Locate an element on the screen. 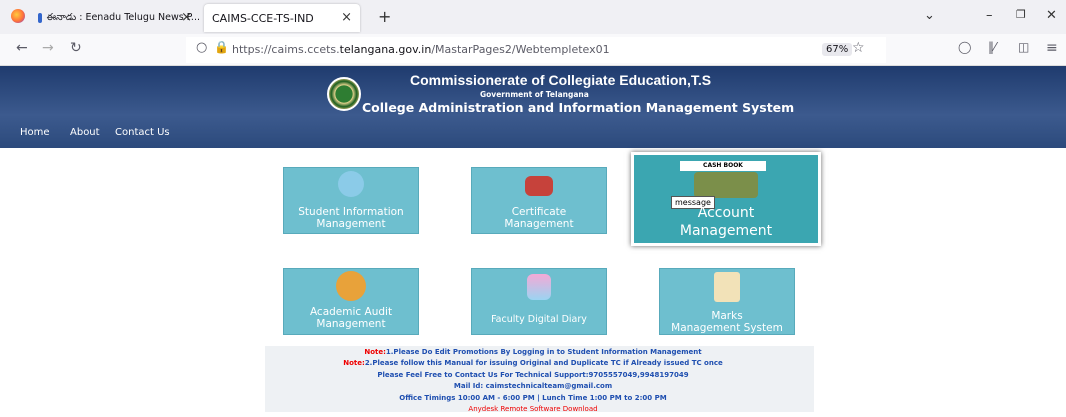 The width and height of the screenshot is (1066, 417). tab-label: CAIMS-CCE-TS-IND is located at coordinates (263, 18).